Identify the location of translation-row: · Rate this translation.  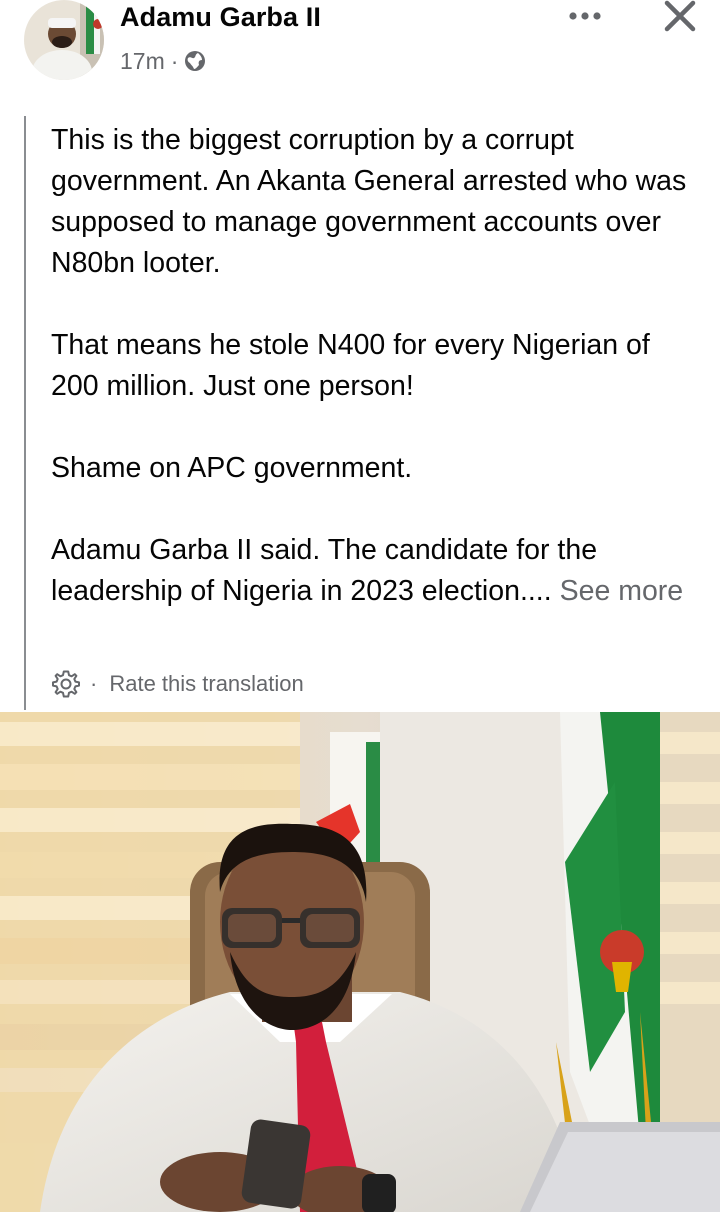
(177, 684).